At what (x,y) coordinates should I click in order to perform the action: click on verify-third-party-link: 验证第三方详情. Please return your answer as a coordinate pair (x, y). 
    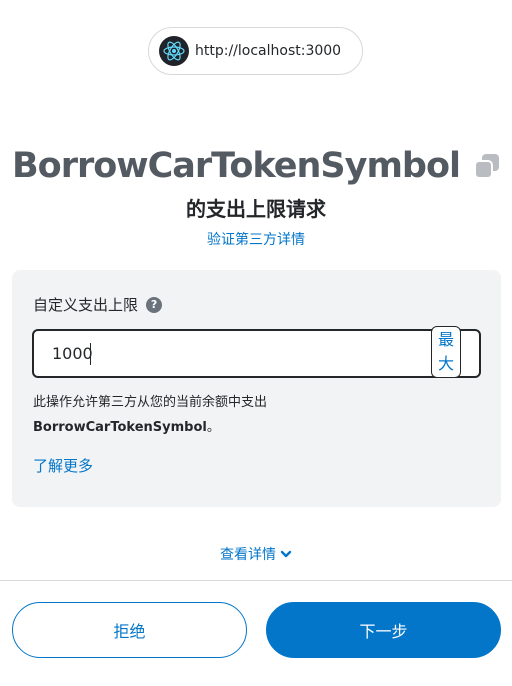
    Looking at the image, I should click on (256, 239).